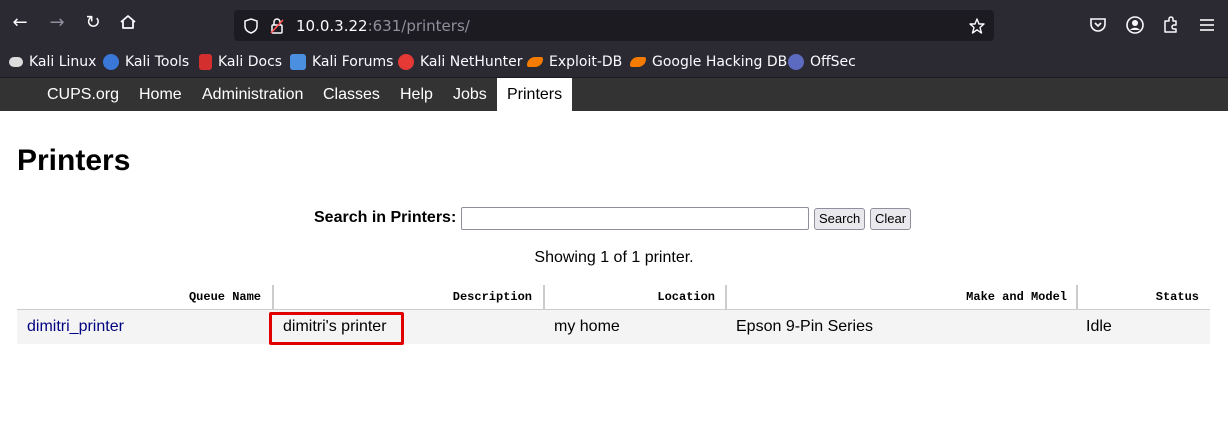 This screenshot has width=1228, height=421. I want to click on offsec-icon, so click(796, 62).